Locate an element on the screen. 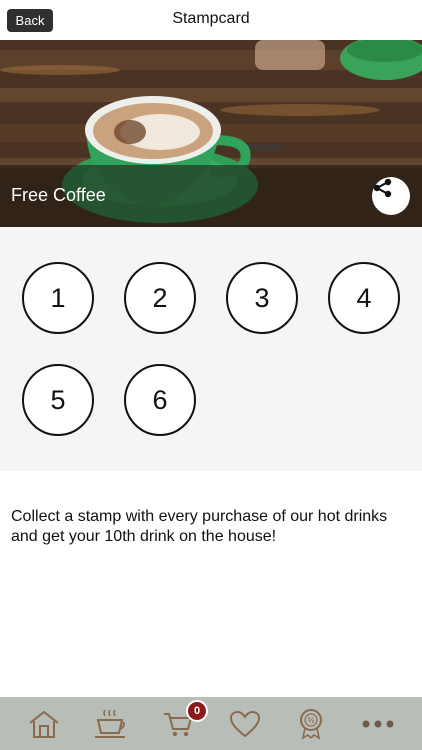 Image resolution: width=422 pixels, height=750 pixels. coffee-cup-icon is located at coordinates (110, 723).